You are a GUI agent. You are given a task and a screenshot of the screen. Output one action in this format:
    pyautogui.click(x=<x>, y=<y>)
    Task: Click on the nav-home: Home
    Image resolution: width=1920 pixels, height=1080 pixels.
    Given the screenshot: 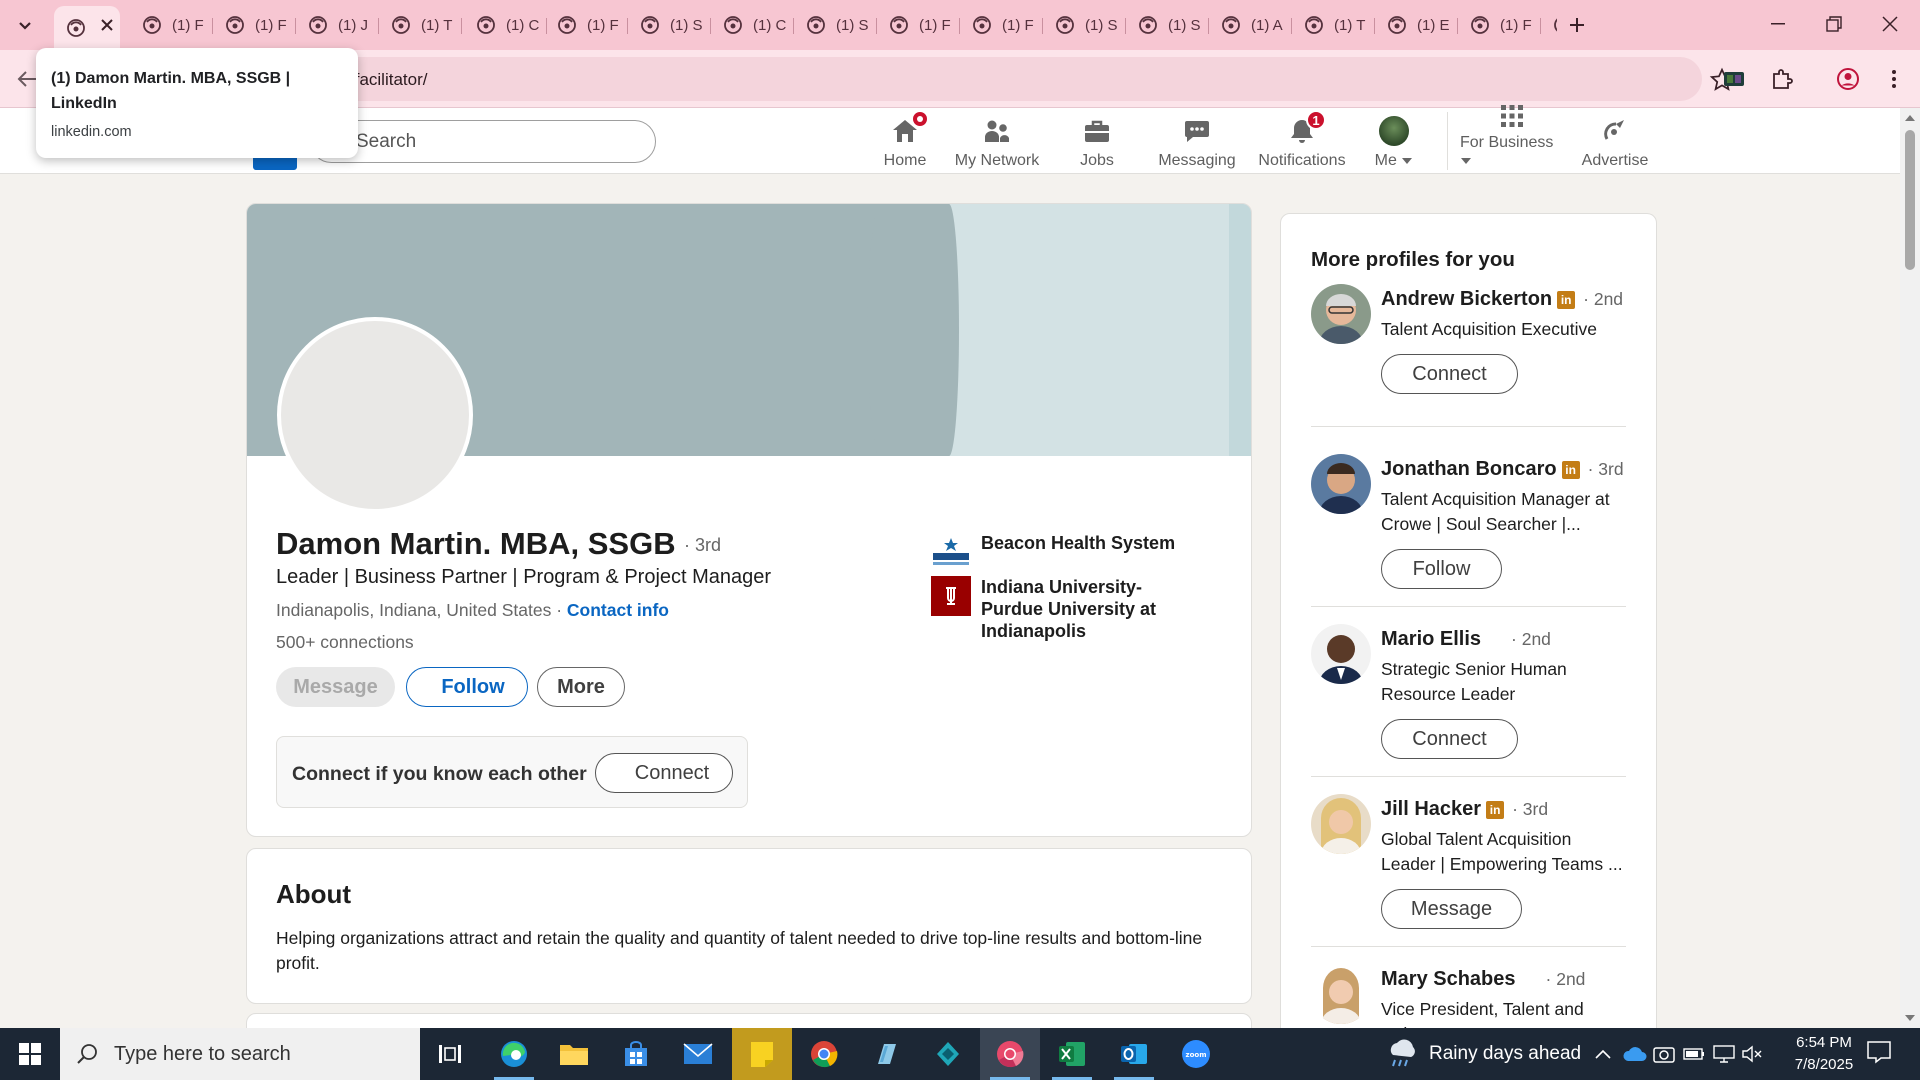 What is the action you would take?
    pyautogui.click(x=905, y=140)
    